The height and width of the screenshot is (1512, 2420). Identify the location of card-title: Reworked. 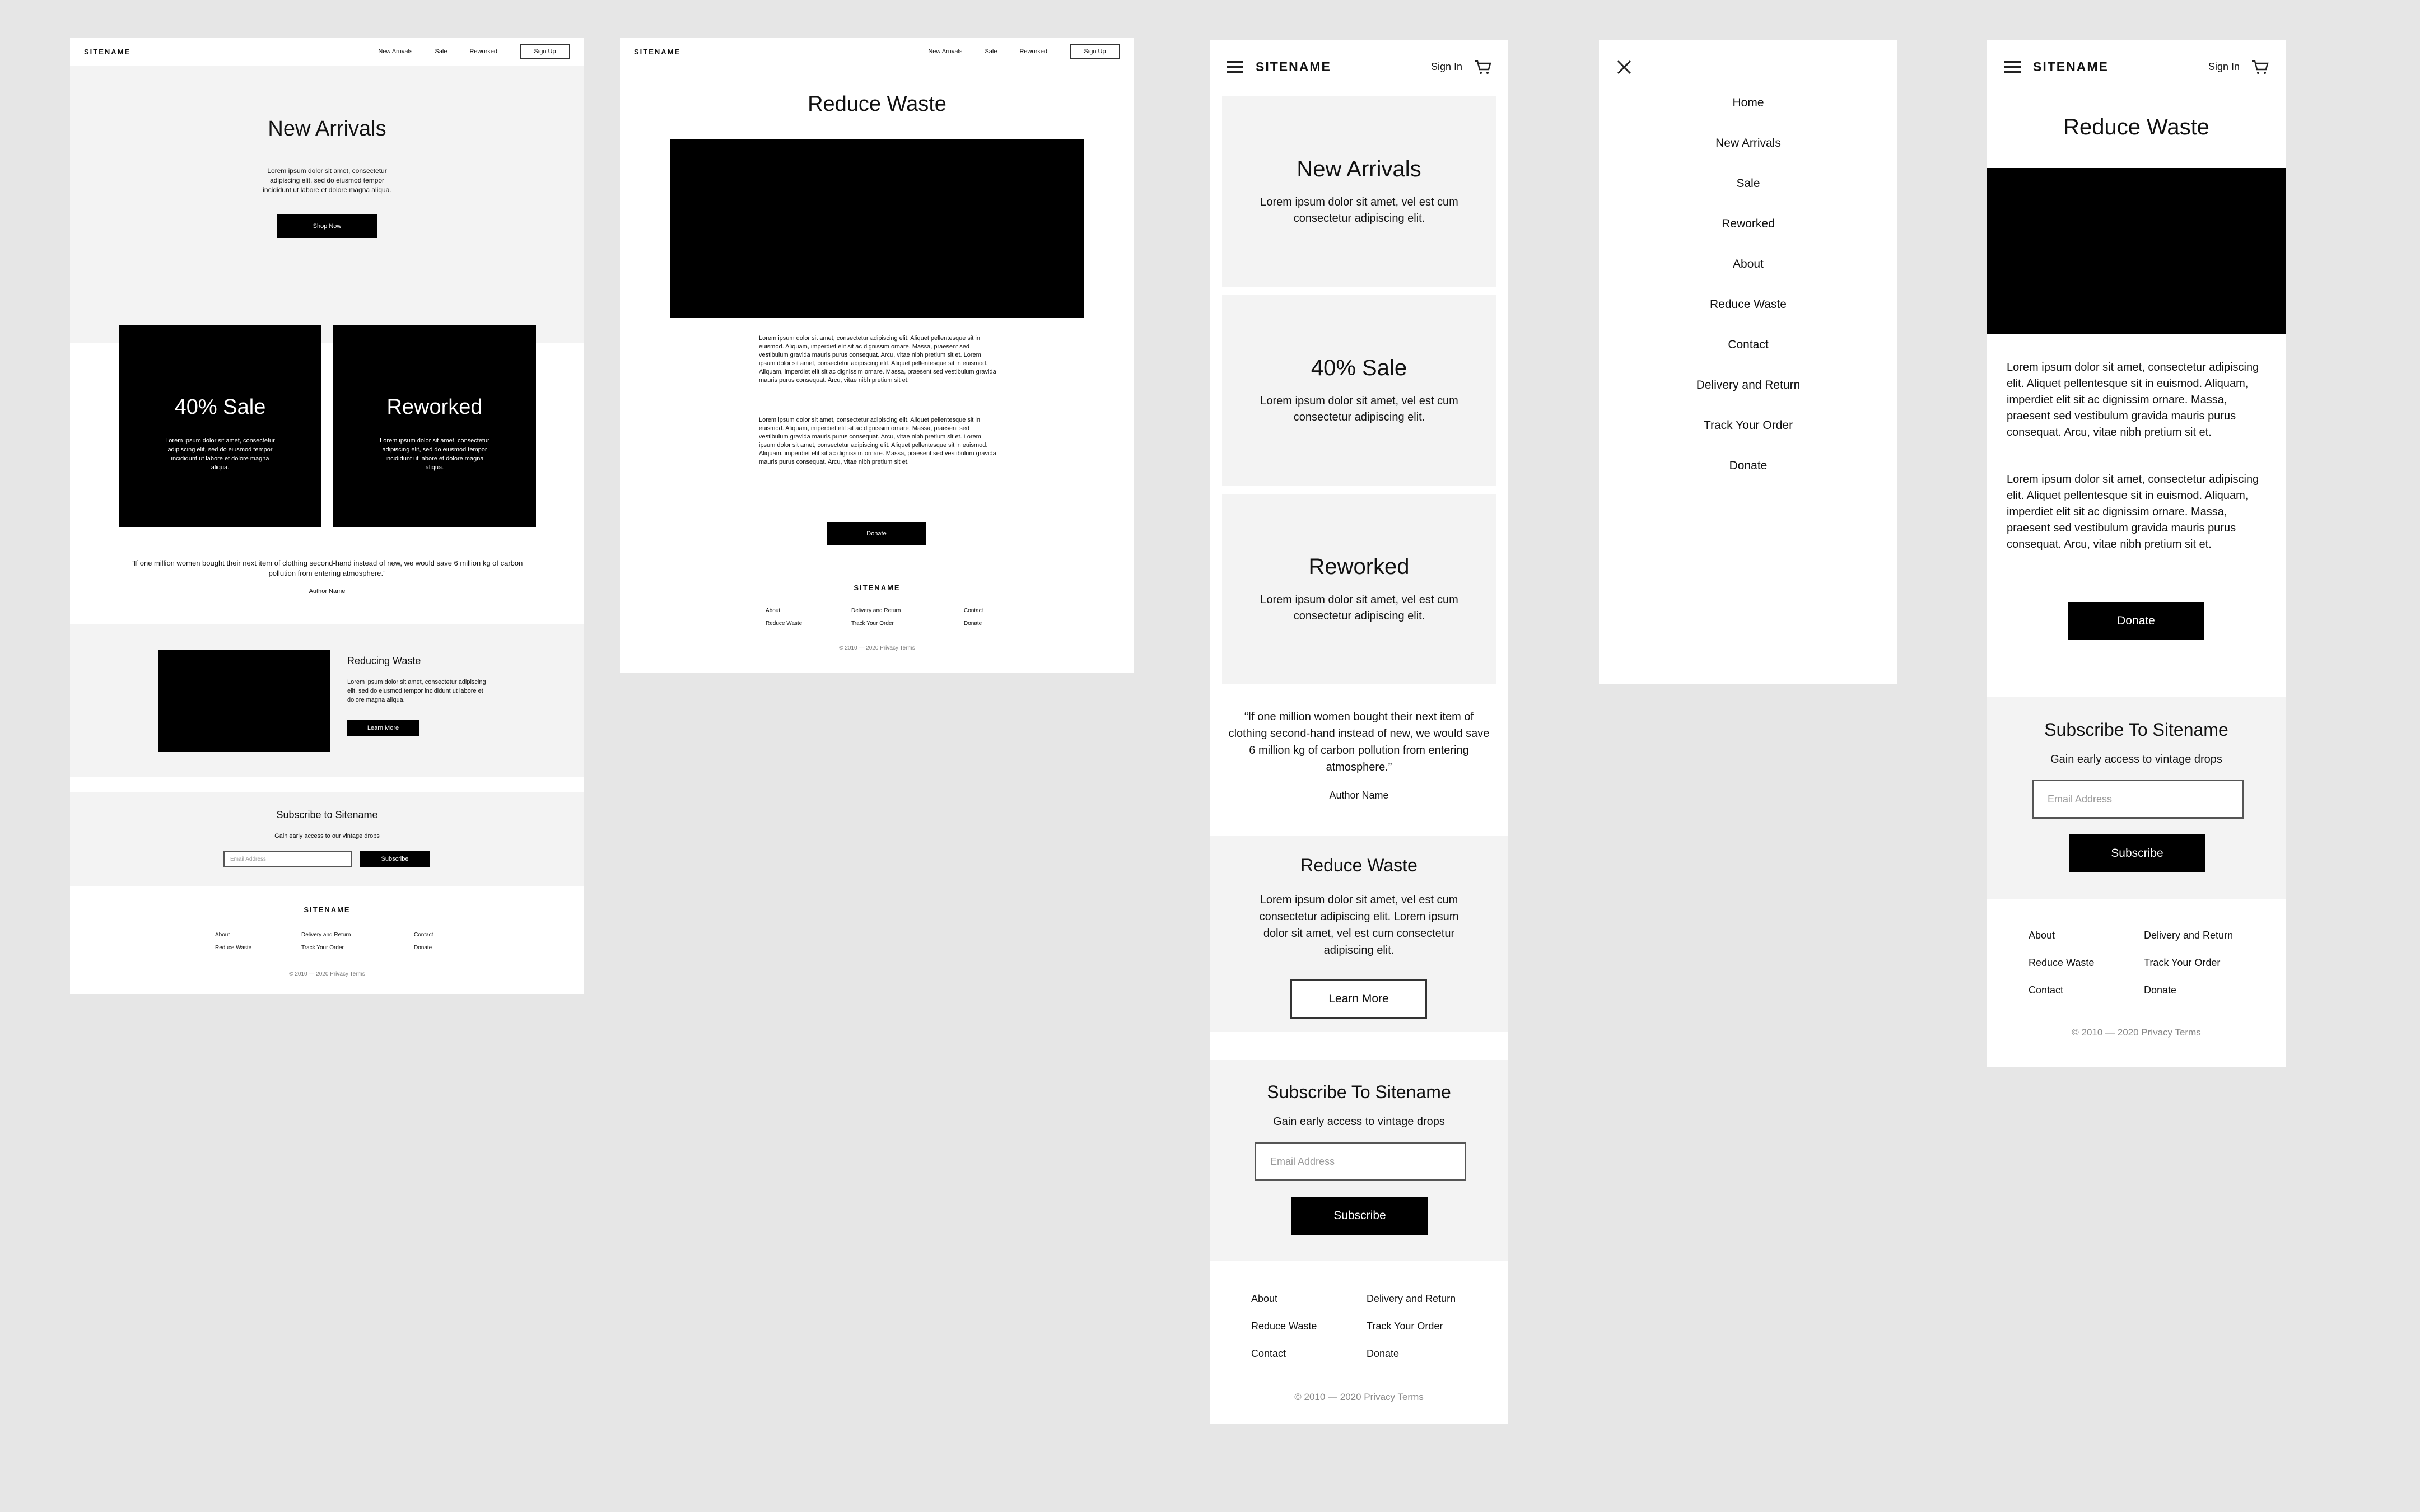
(1359, 567).